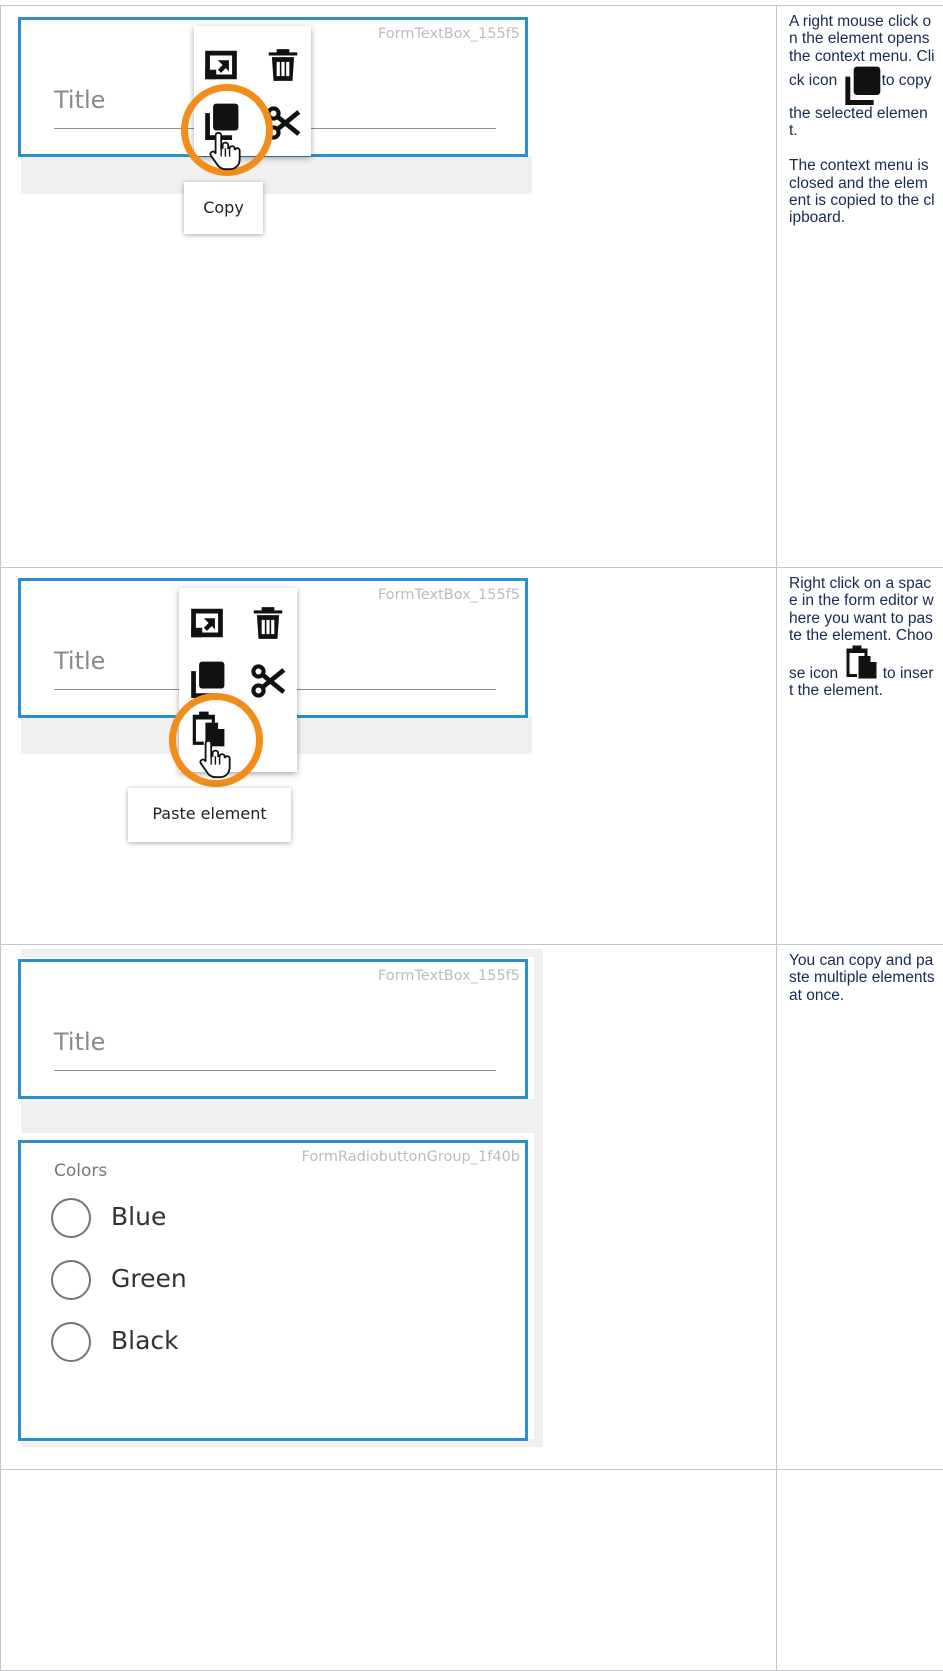  What do you see at coordinates (149, 1278) in the screenshot?
I see `radio-option-label: Green` at bounding box center [149, 1278].